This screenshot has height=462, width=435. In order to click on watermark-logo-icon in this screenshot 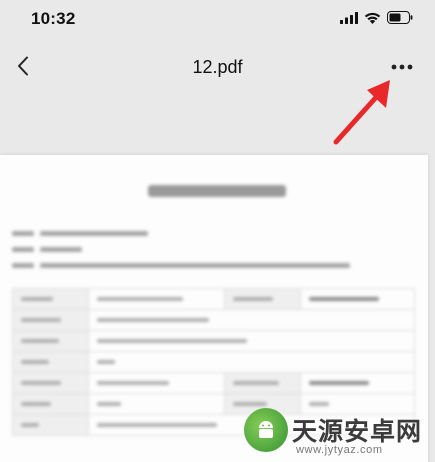, I will do `click(266, 430)`.